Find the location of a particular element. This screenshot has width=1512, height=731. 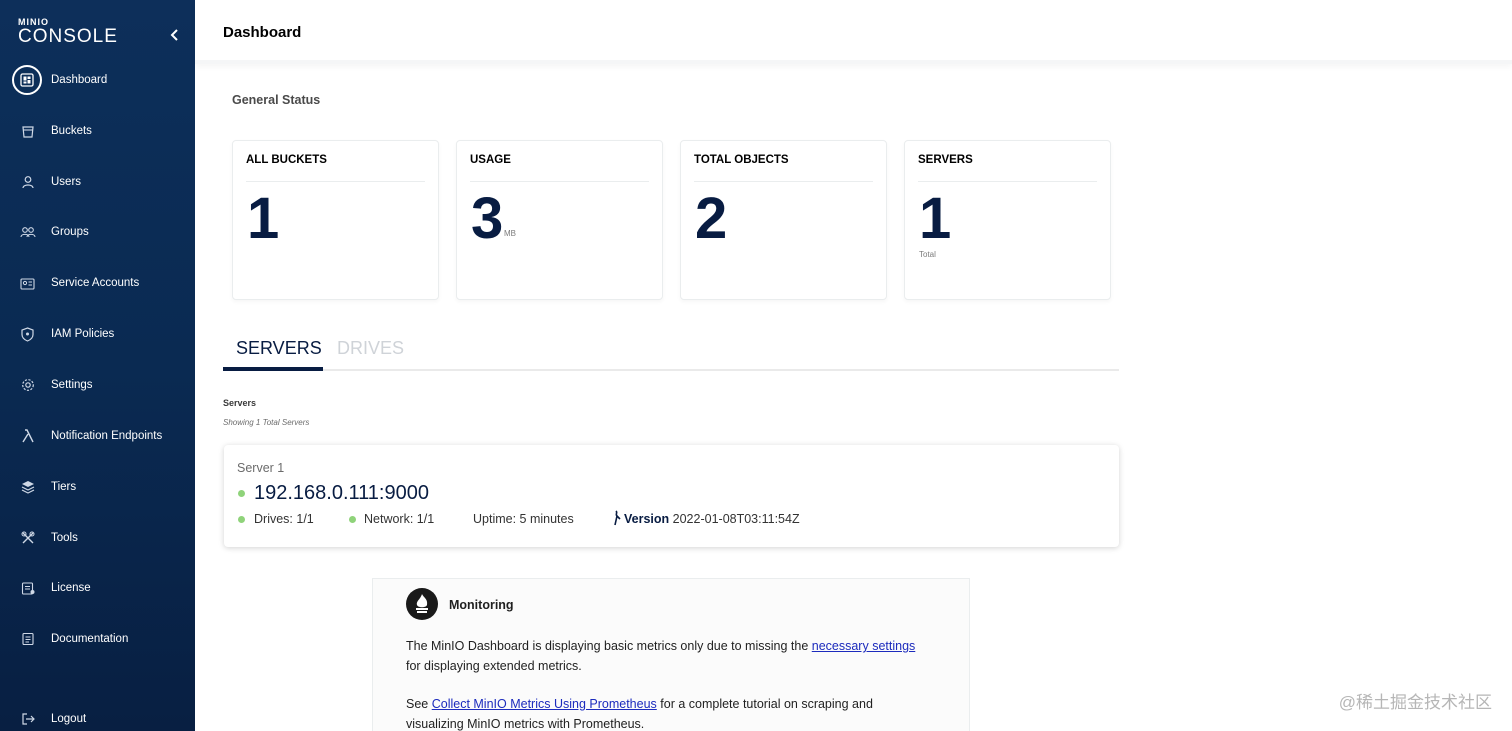

shield-icon is located at coordinates (27, 334).